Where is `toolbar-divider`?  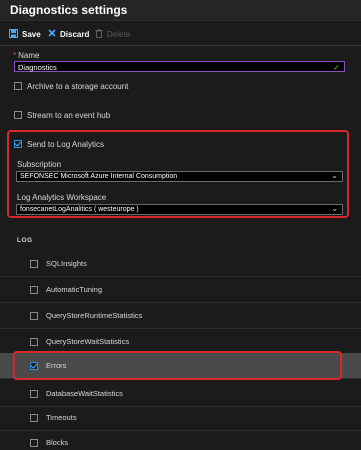
toolbar-divider is located at coordinates (180, 45).